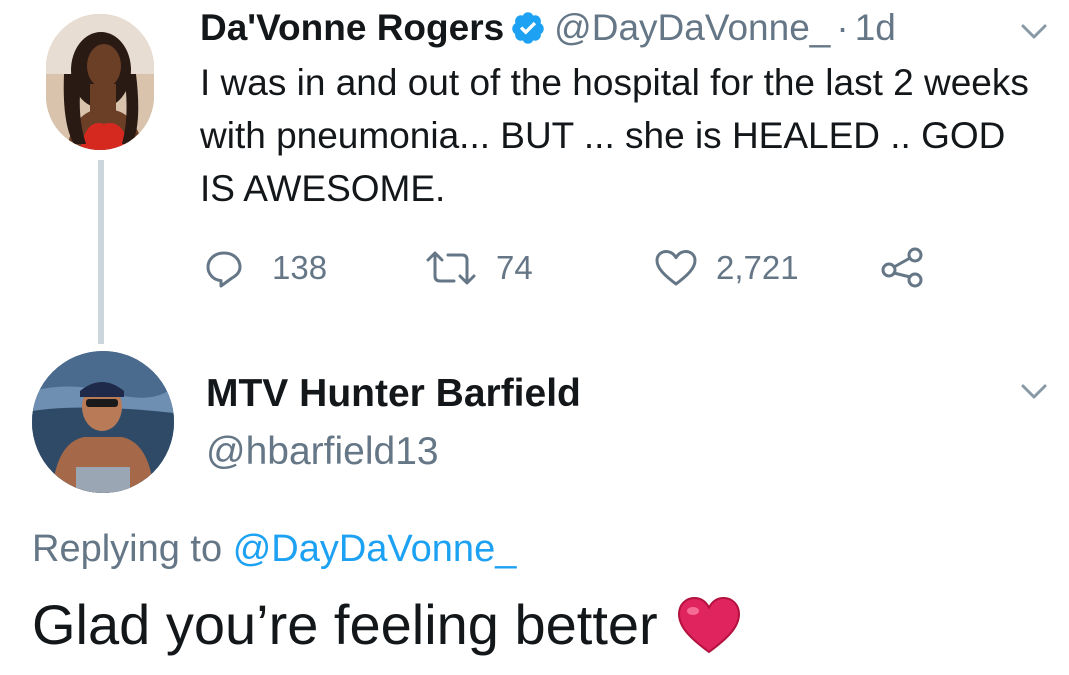  I want to click on reply-icon, so click(224, 269).